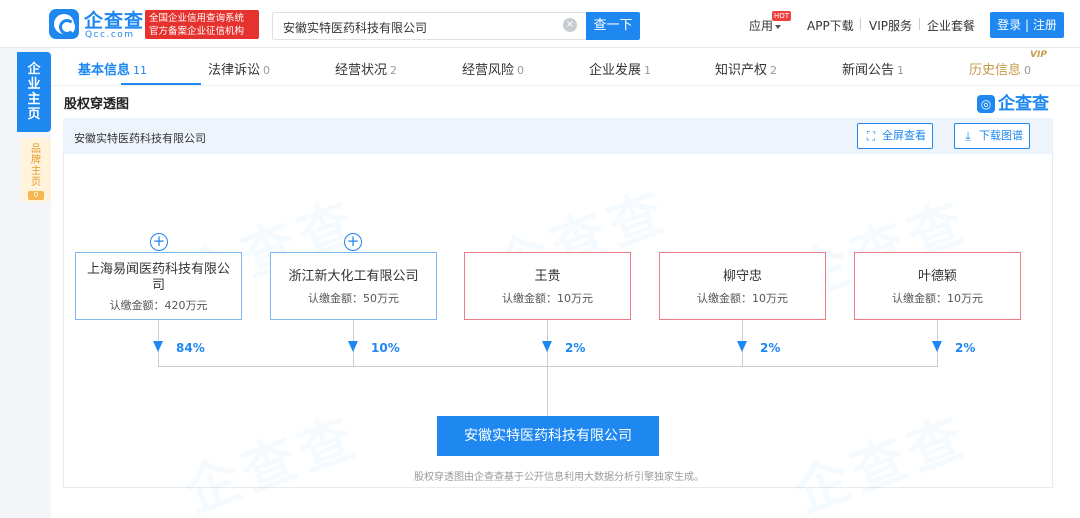  What do you see at coordinates (158, 305) in the screenshot?
I see `shareholder-amount: 认缴金额：420万元` at bounding box center [158, 305].